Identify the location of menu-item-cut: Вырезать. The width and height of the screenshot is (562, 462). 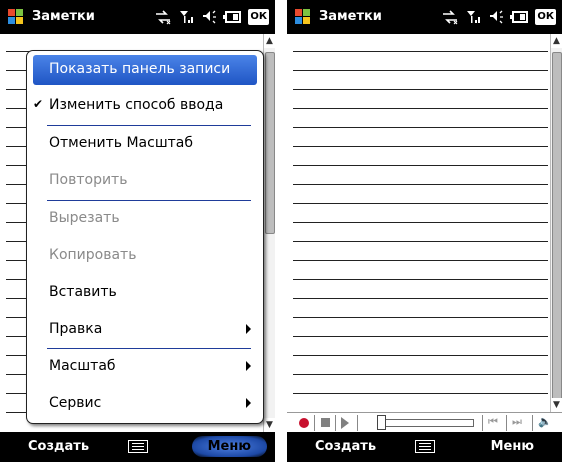
(145, 219).